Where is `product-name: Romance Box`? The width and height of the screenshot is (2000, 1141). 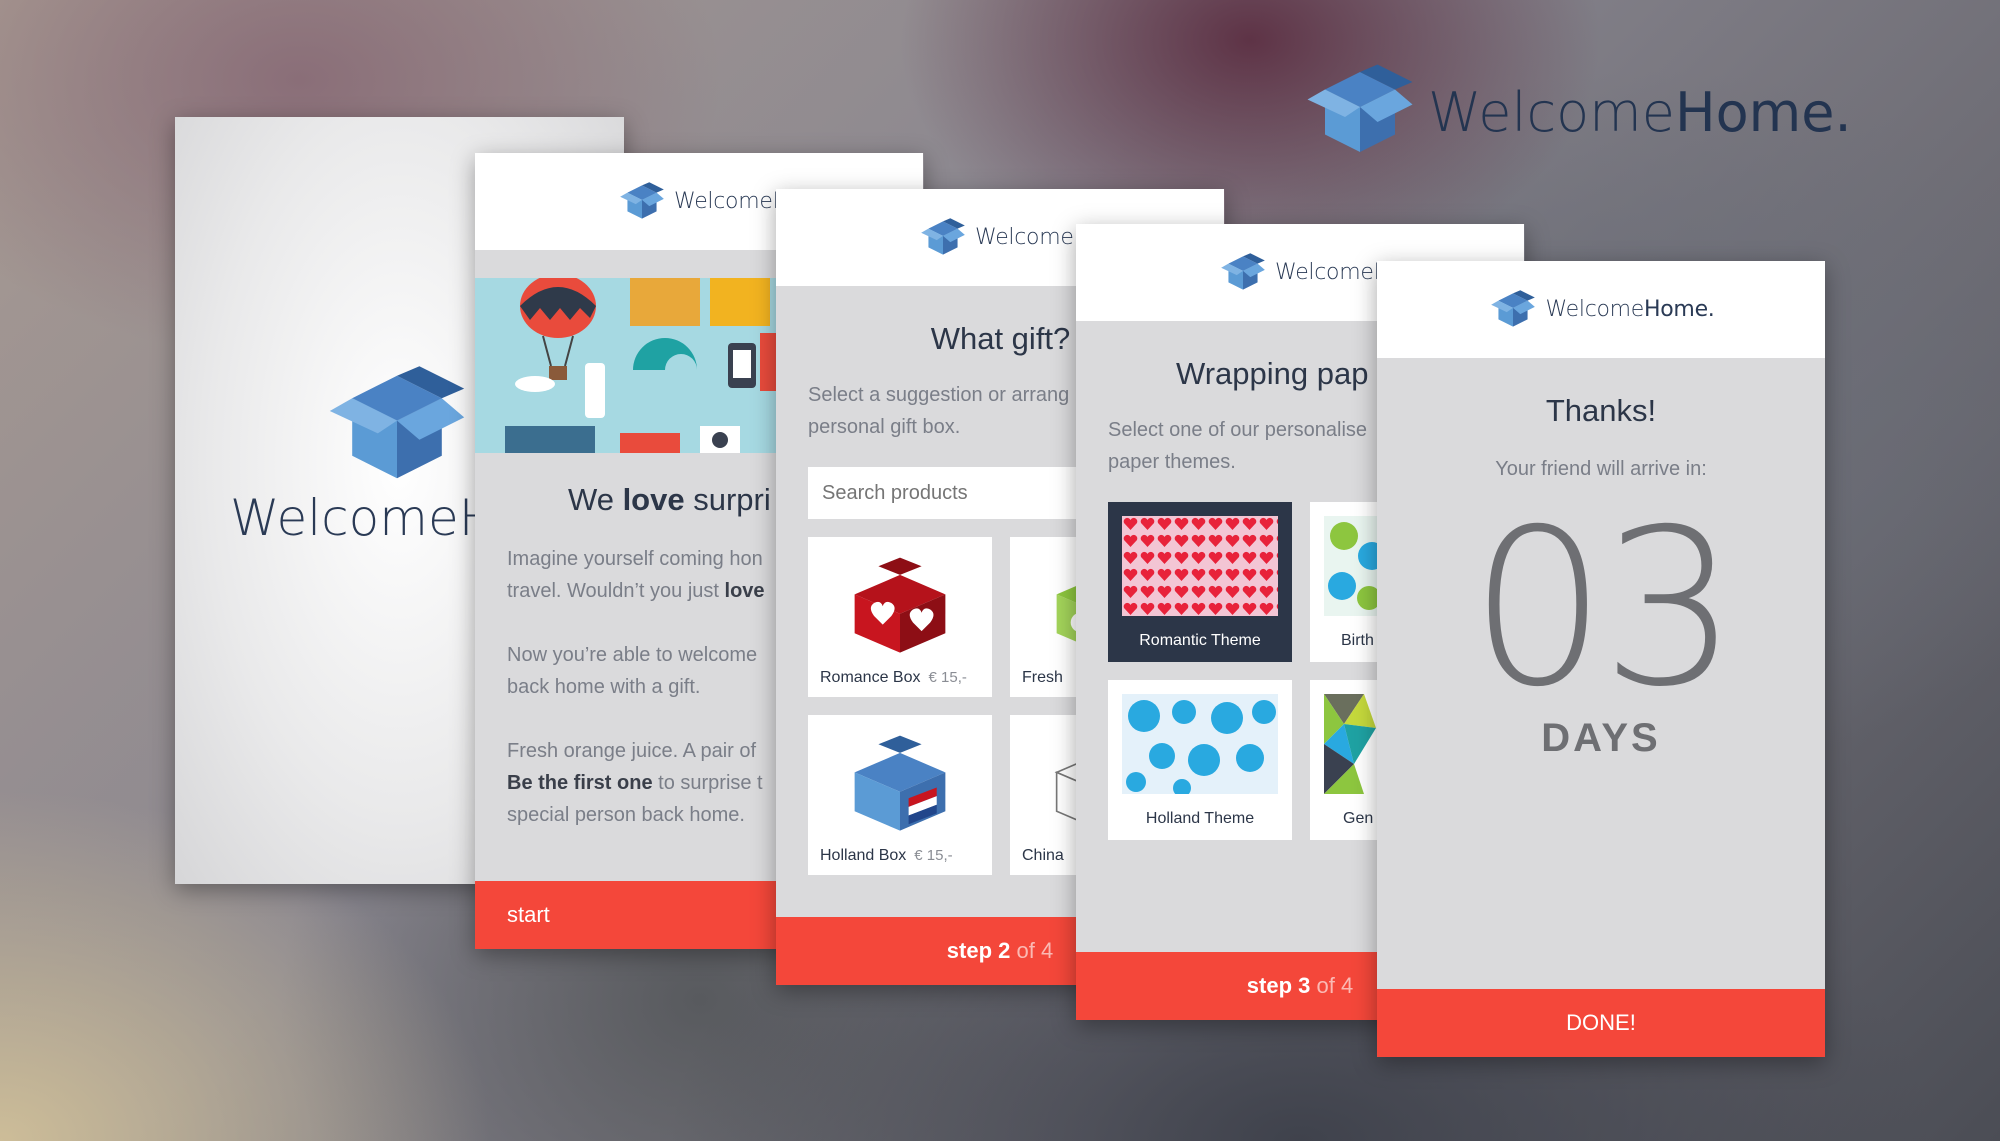 product-name: Romance Box is located at coordinates (870, 677).